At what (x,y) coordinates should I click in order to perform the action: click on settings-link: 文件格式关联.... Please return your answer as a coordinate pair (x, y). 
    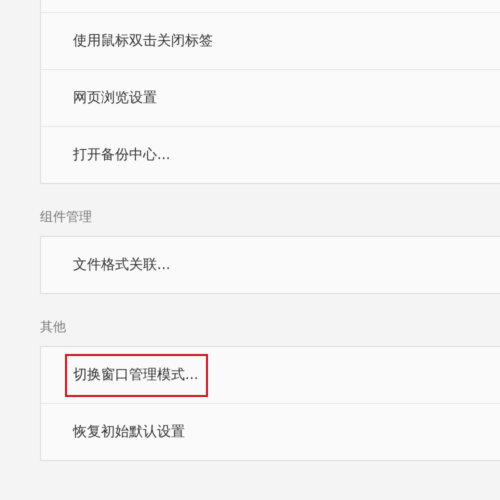
    Looking at the image, I should click on (122, 265).